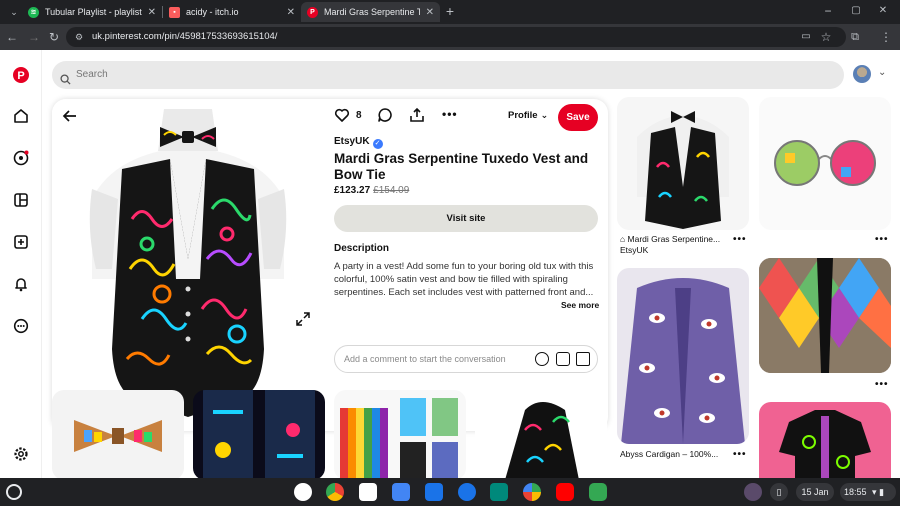  I want to click on youtube-icon, so click(565, 492).